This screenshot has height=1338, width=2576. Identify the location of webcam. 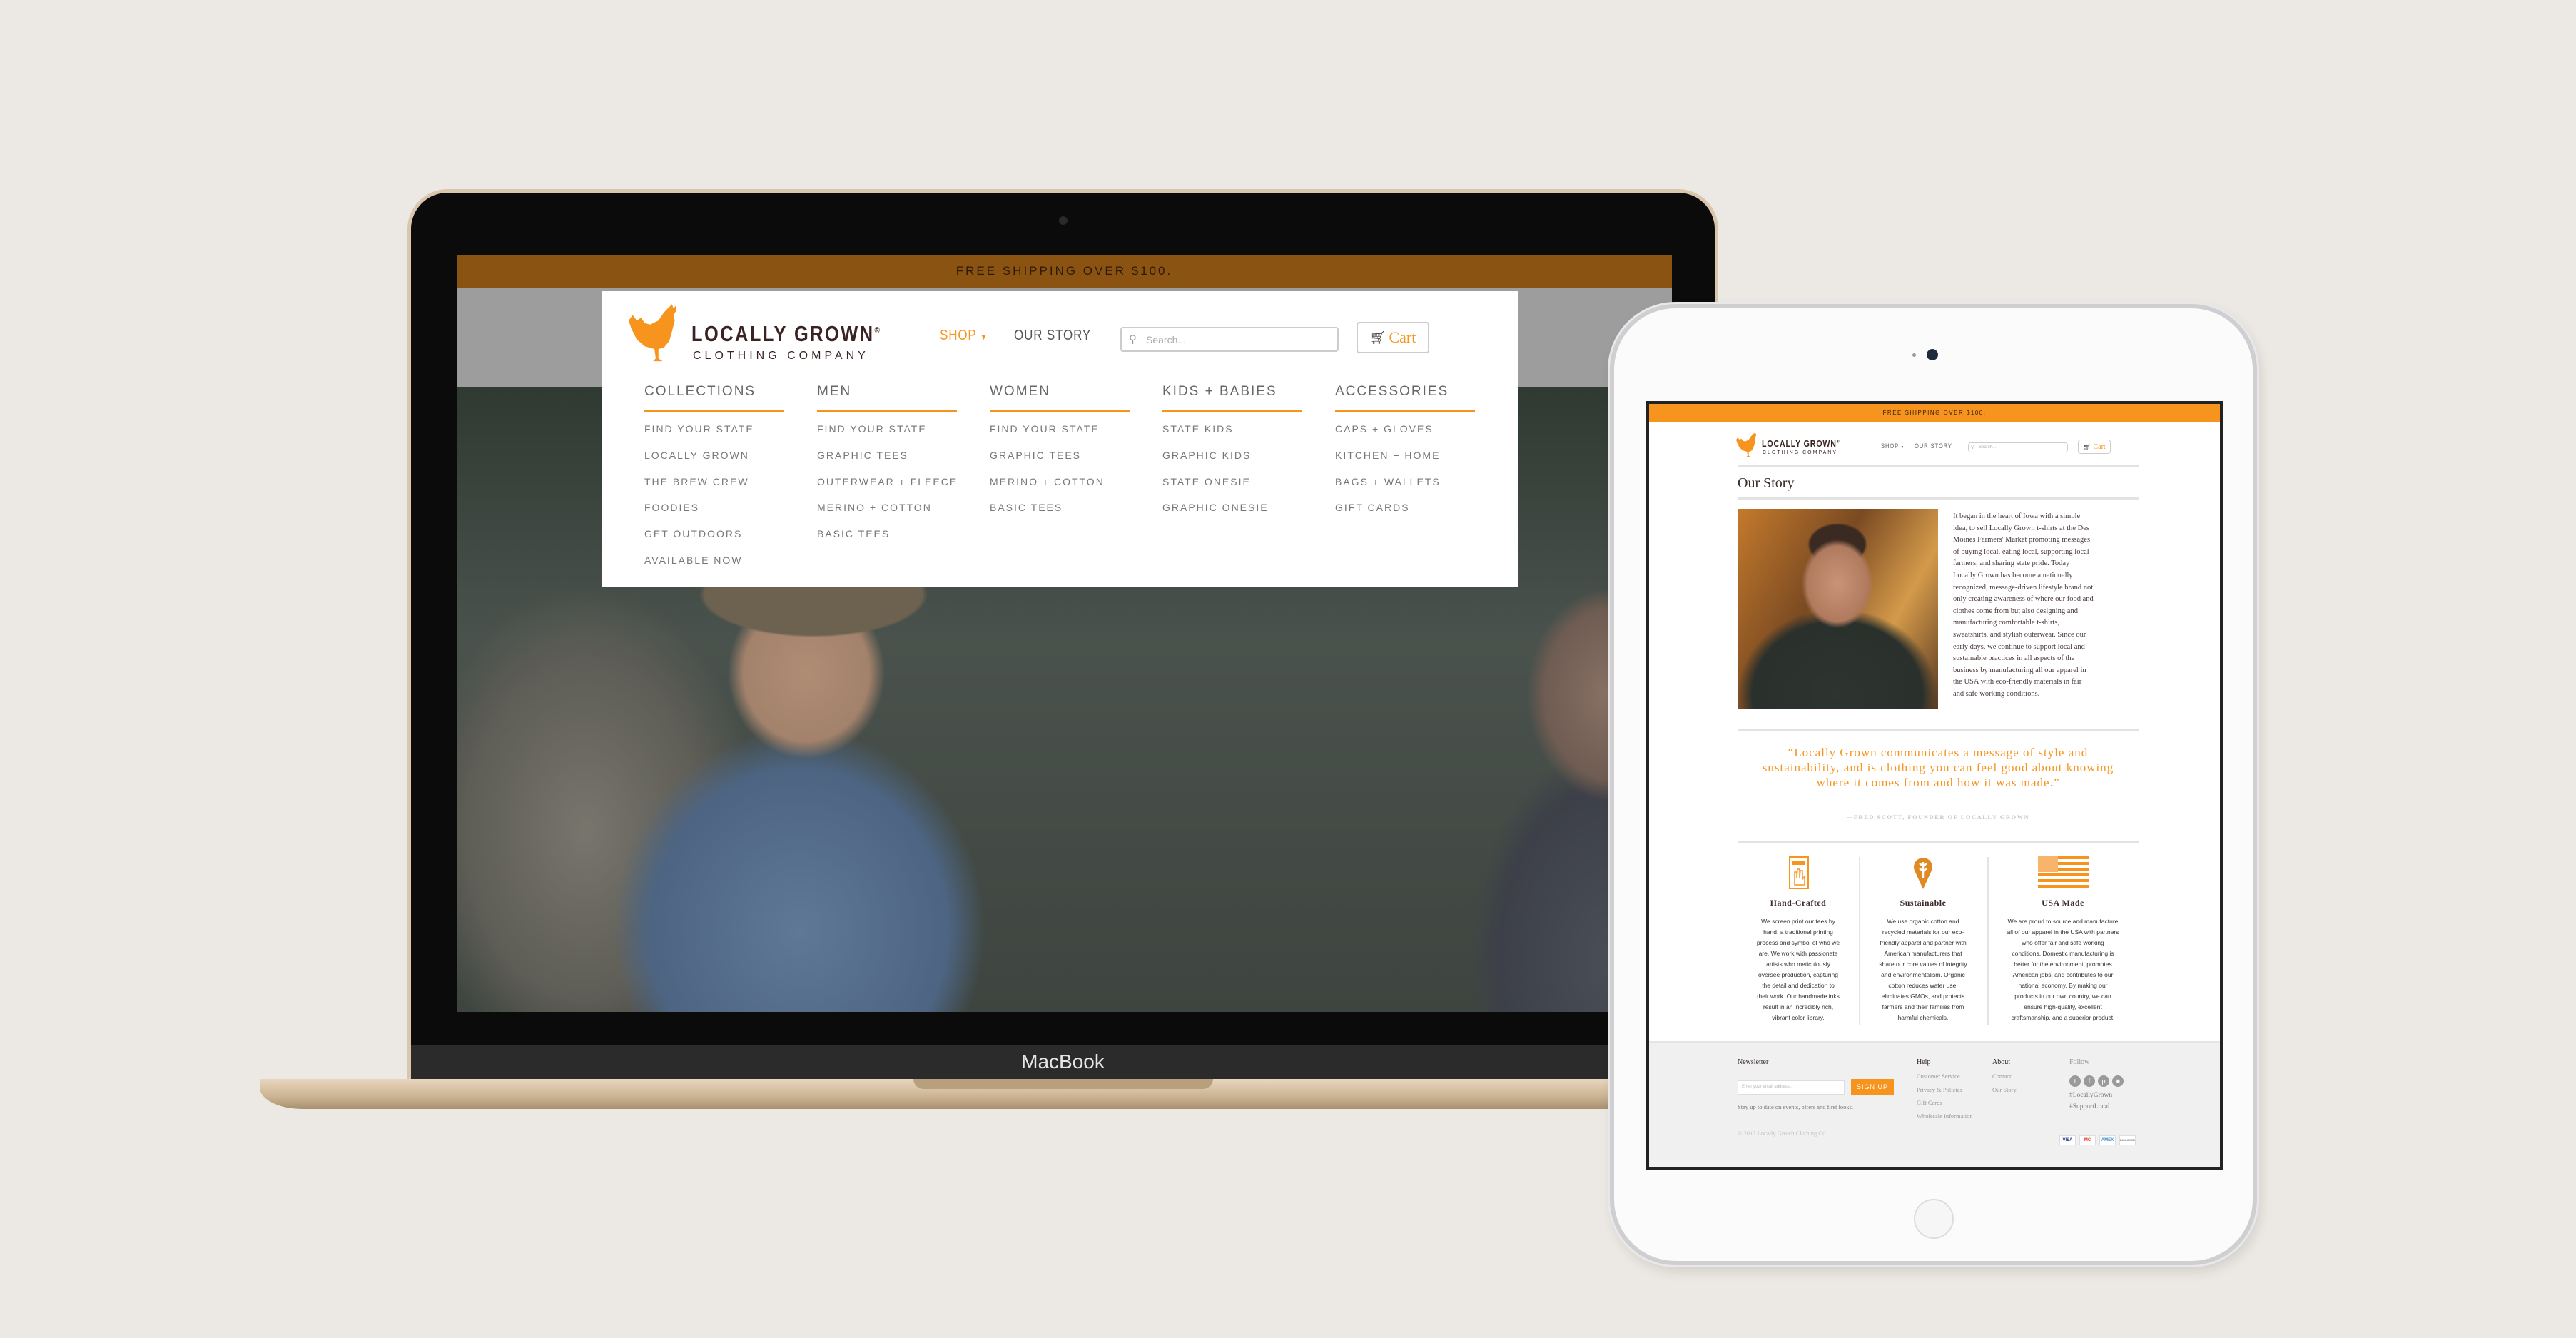
(1063, 220).